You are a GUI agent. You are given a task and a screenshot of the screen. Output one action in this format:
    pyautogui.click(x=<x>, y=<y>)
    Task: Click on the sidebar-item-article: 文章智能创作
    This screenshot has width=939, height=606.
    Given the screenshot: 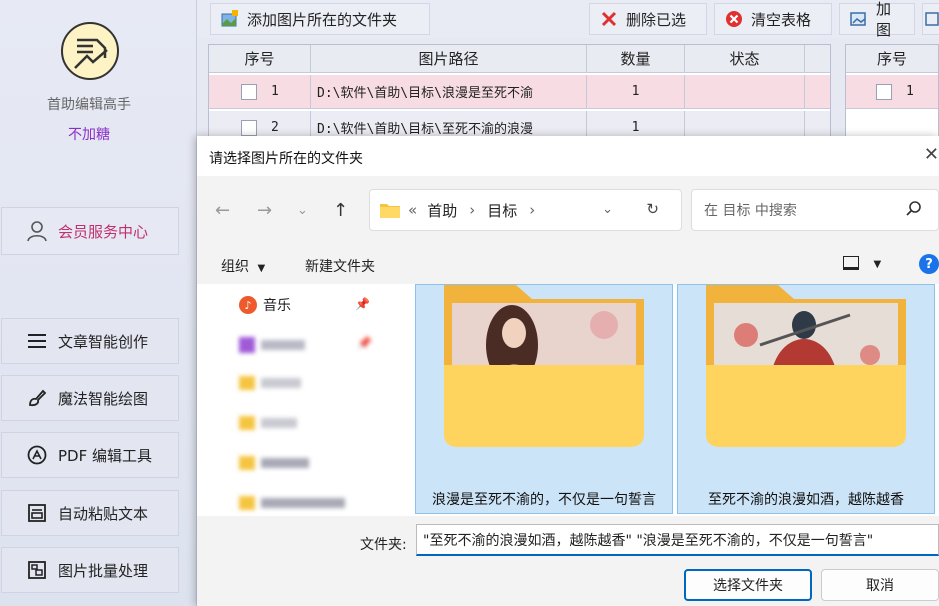 What is the action you would take?
    pyautogui.click(x=90, y=341)
    